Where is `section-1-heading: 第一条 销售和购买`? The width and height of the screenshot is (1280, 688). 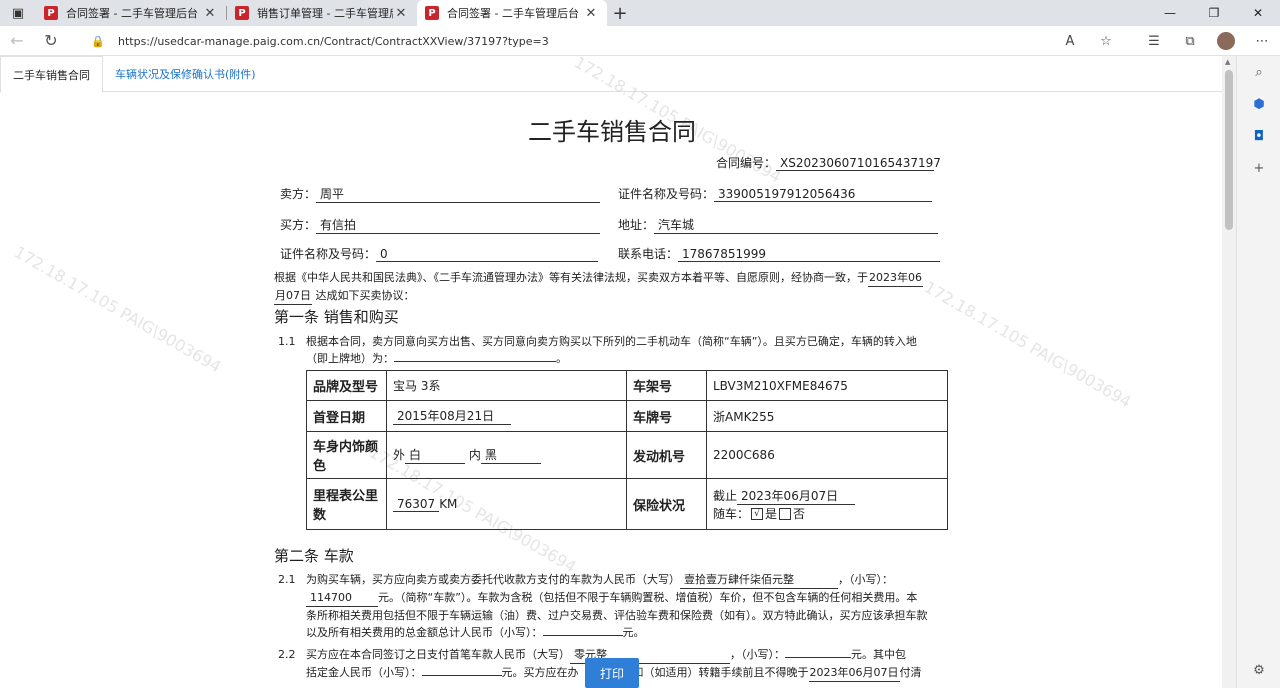 section-1-heading: 第一条 销售和购买 is located at coordinates (336, 317).